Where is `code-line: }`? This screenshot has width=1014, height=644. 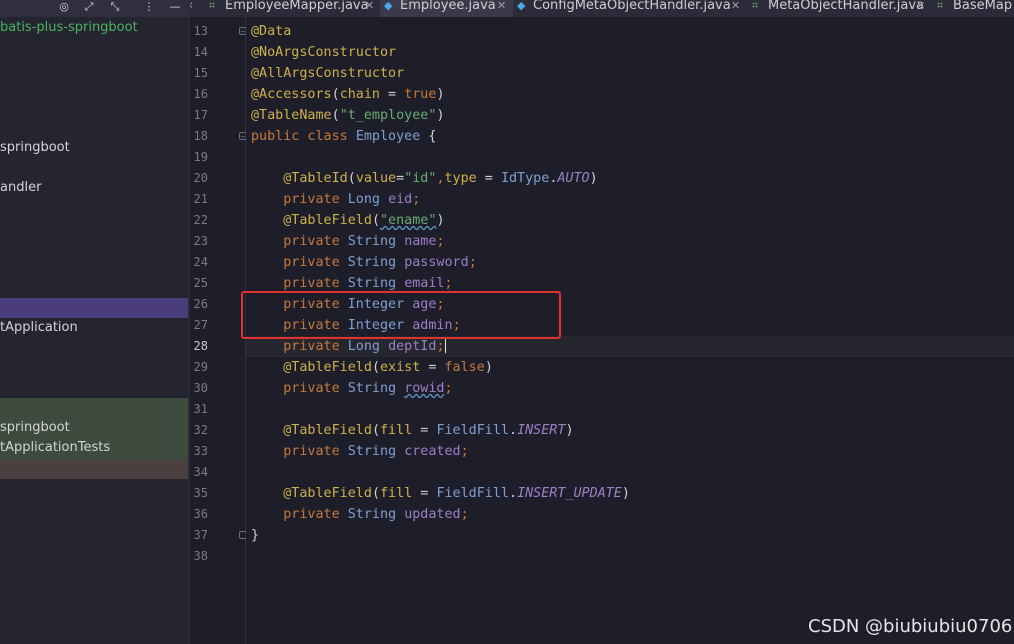 code-line: } is located at coordinates (255, 535).